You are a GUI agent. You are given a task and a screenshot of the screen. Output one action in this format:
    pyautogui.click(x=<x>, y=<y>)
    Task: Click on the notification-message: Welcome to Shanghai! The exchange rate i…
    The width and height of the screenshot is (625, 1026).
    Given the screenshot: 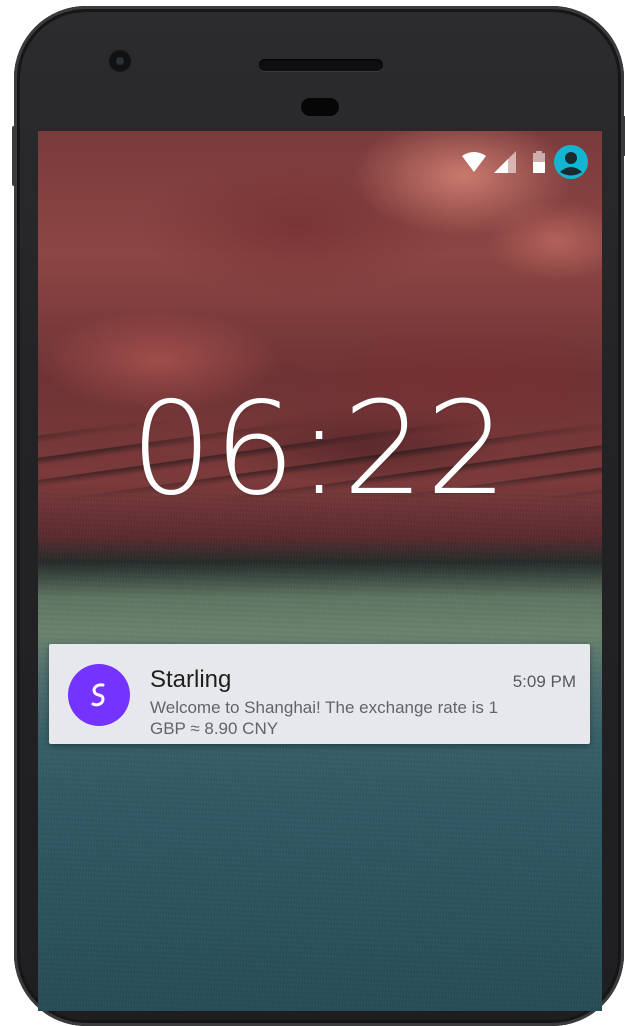 What is the action you would take?
    pyautogui.click(x=324, y=718)
    